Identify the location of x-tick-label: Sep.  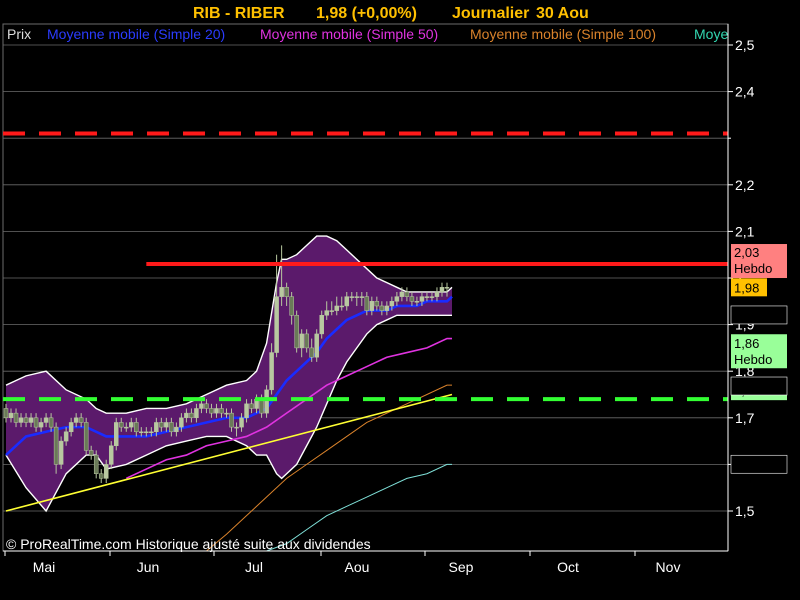
(461, 567).